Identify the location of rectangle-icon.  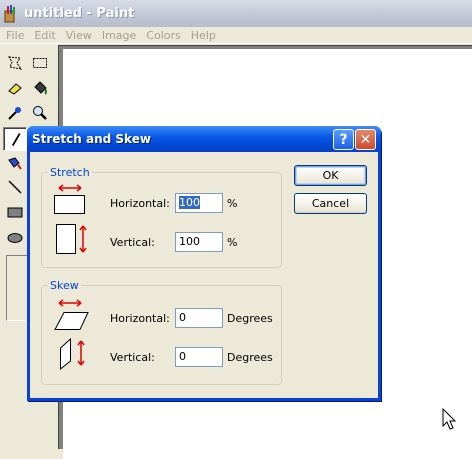
(15, 212).